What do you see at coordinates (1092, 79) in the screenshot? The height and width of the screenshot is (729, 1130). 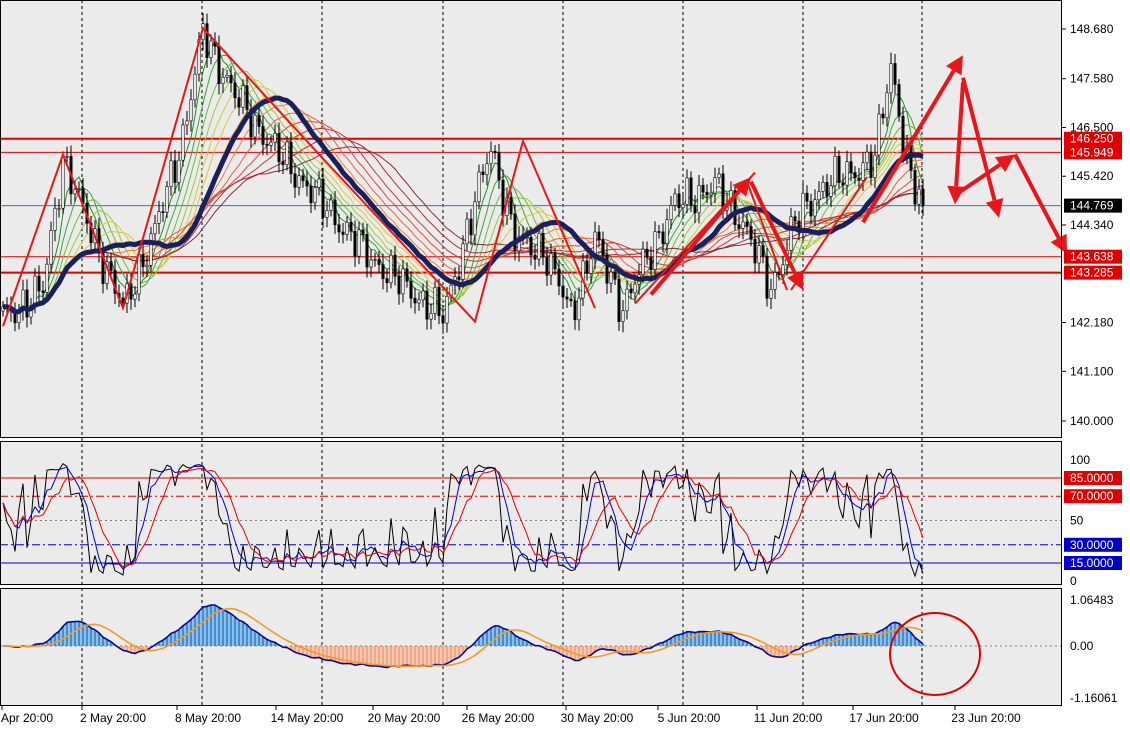 I see `price-tick-label: 147.580` at bounding box center [1092, 79].